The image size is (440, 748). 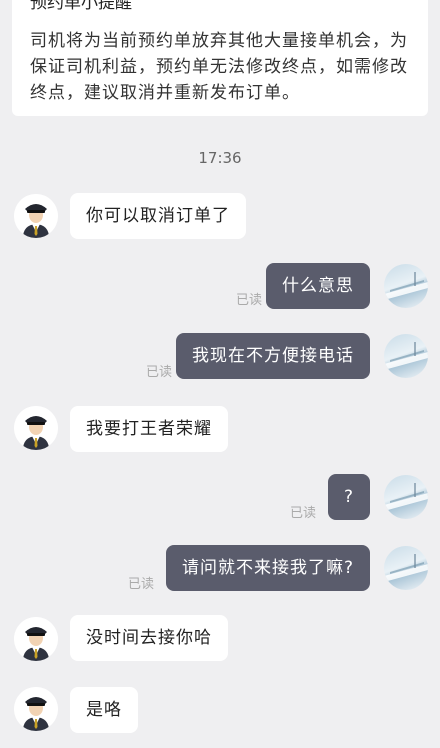 What do you see at coordinates (220, 497) in the screenshot?
I see `message-row: 已读 ?` at bounding box center [220, 497].